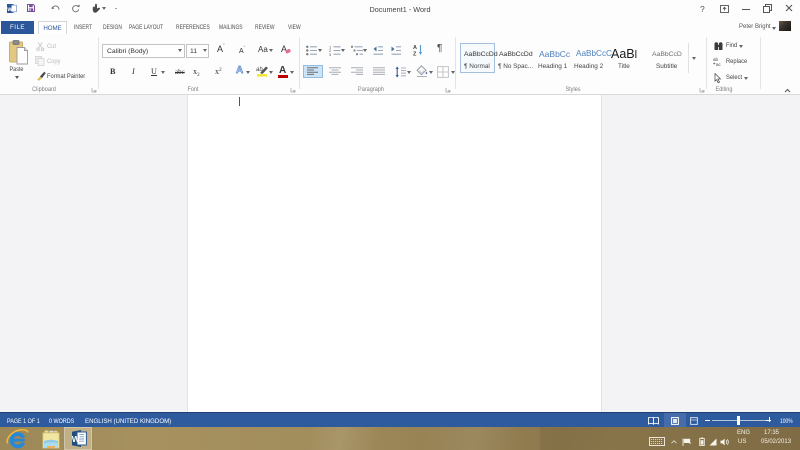  What do you see at coordinates (719, 64) in the screenshot?
I see `svg-text: ac` at bounding box center [719, 64].